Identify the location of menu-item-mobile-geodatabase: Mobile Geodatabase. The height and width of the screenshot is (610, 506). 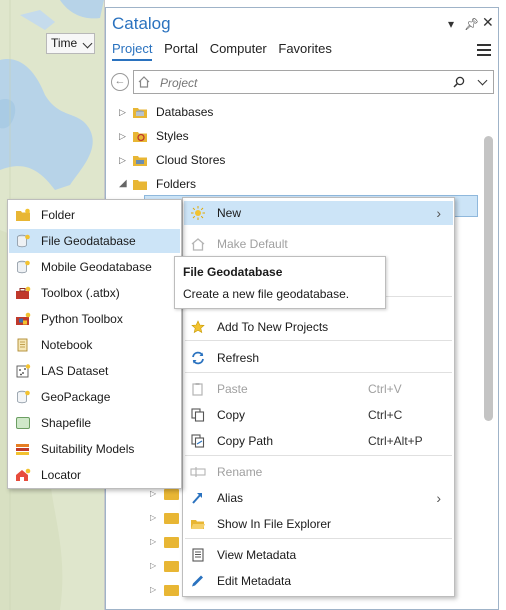
(94, 267).